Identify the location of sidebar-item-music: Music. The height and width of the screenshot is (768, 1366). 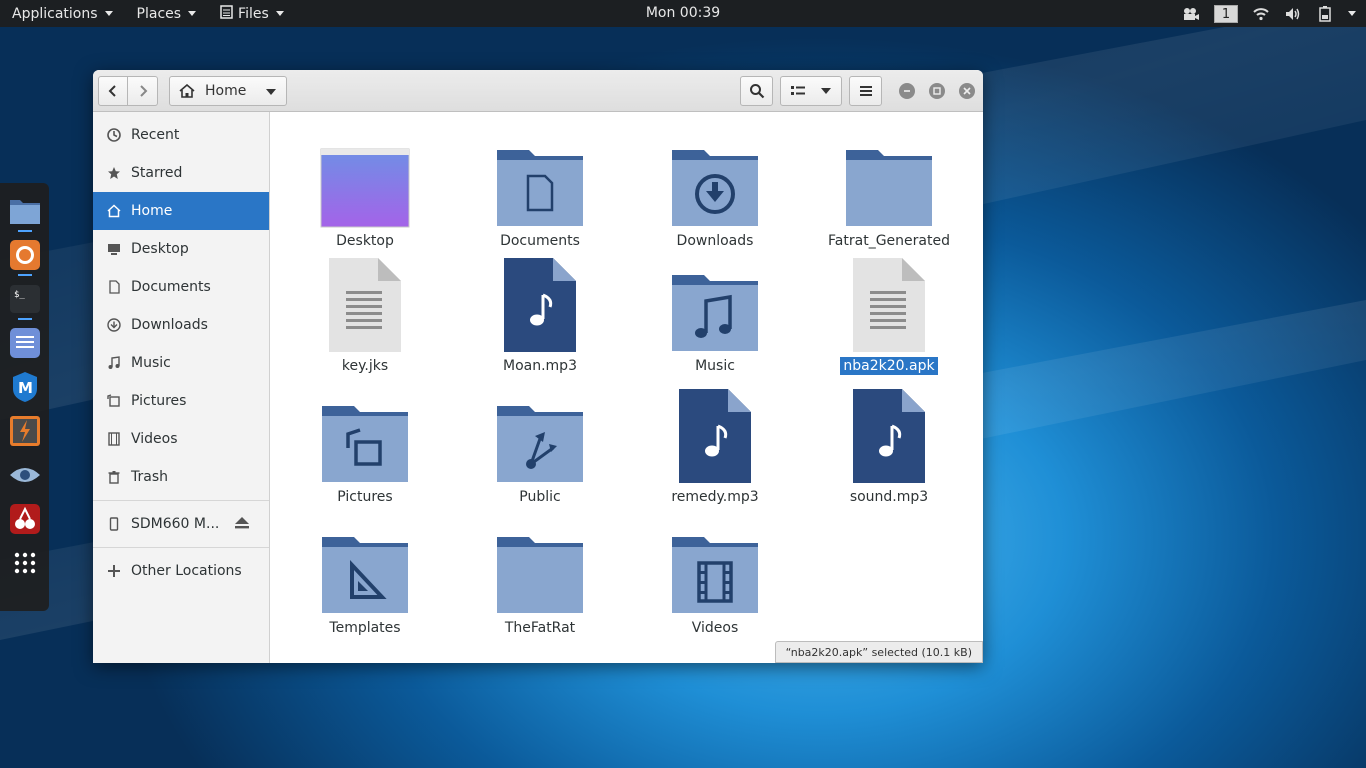
(181, 363).